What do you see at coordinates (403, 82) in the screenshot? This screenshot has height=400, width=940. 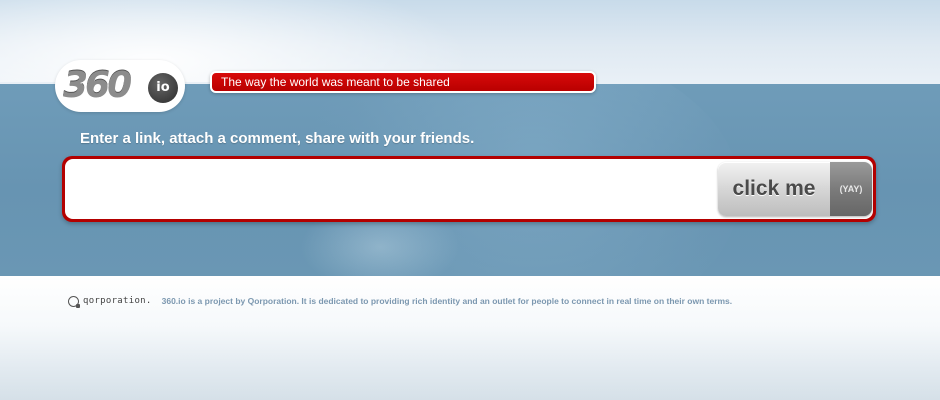 I see `tagline-banner: The way the world was meant to be shared` at bounding box center [403, 82].